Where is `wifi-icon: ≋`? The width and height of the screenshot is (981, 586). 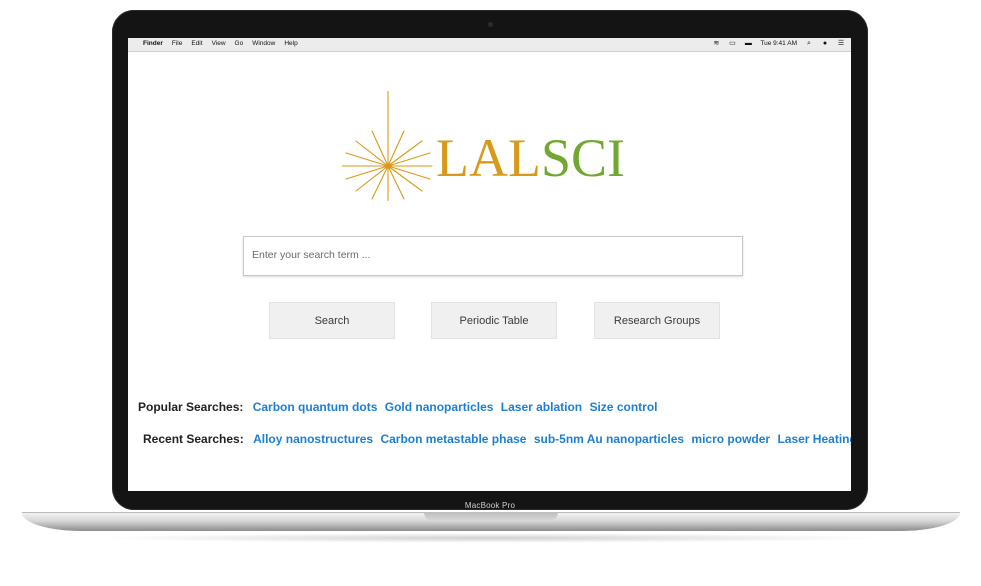
wifi-icon: ≋ is located at coordinates (716, 43).